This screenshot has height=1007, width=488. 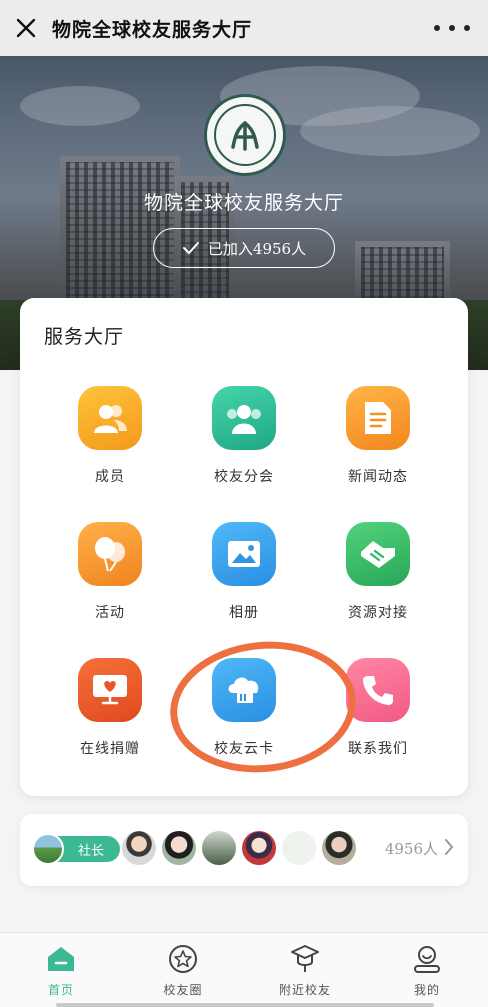 What do you see at coordinates (257, 248) in the screenshot?
I see `joined-label: 已加入4956人` at bounding box center [257, 248].